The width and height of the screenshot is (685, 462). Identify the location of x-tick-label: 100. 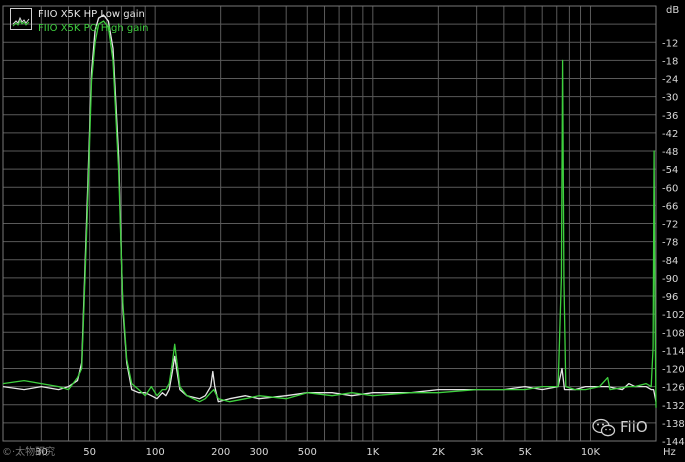
(155, 452).